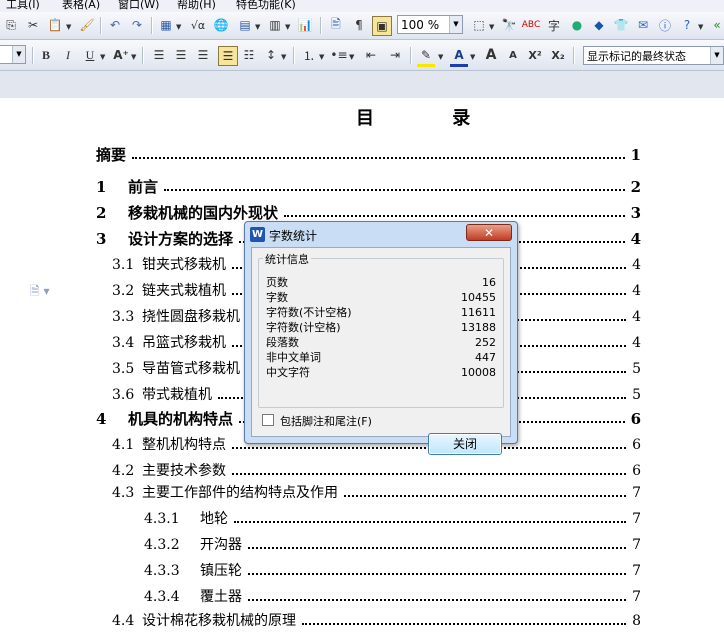 This screenshot has width=724, height=641. Describe the element at coordinates (33, 25) in the screenshot. I see `cut-icon: ✂` at that location.